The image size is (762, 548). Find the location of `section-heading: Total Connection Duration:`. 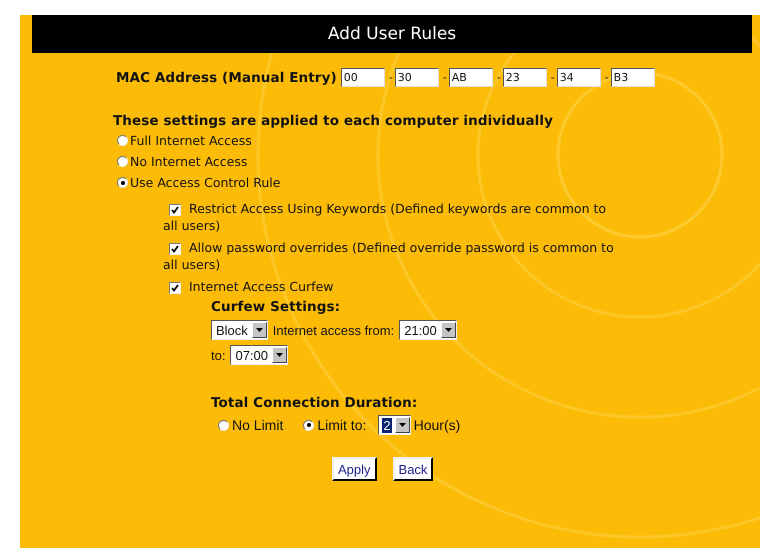

section-heading: Total Connection Duration: is located at coordinates (314, 403).